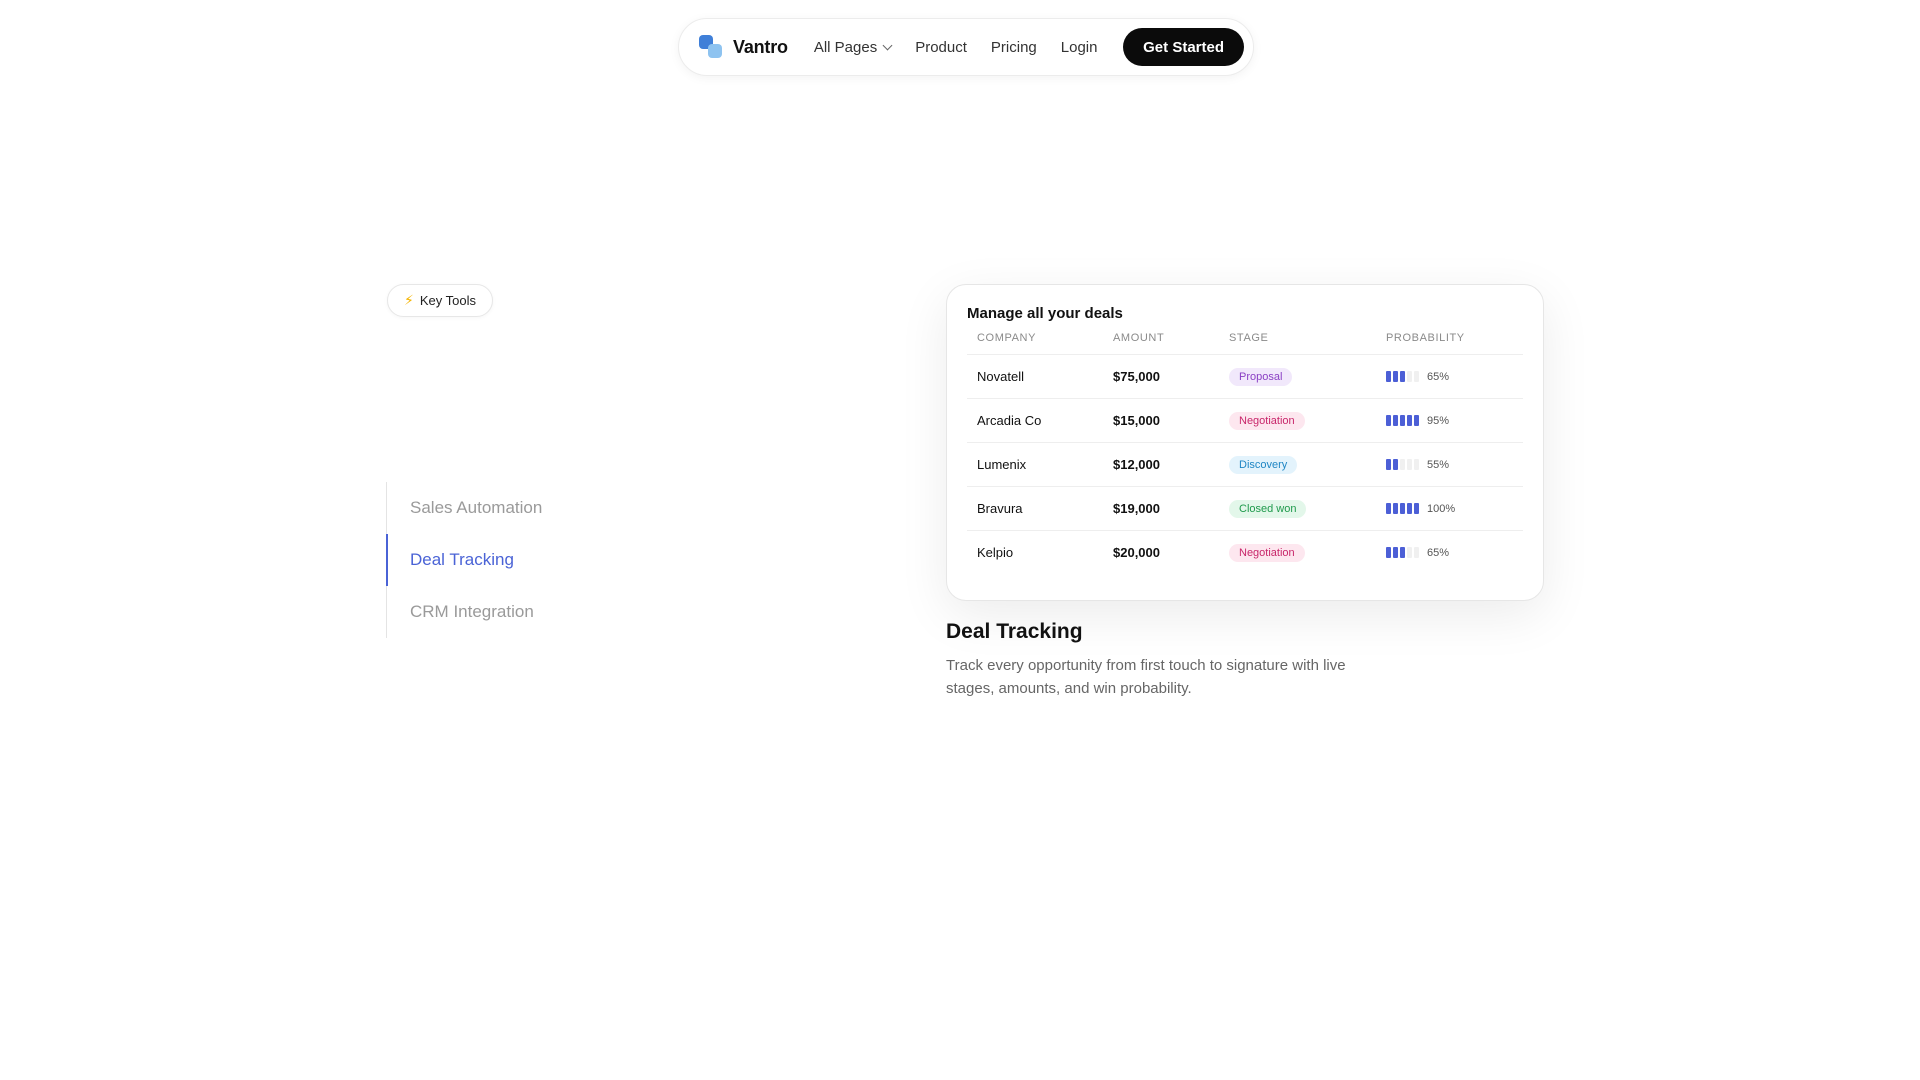 The image size is (1920, 1080). Describe the element at coordinates (1297, 343) in the screenshot. I see `column-header-stage: STAGE` at that location.